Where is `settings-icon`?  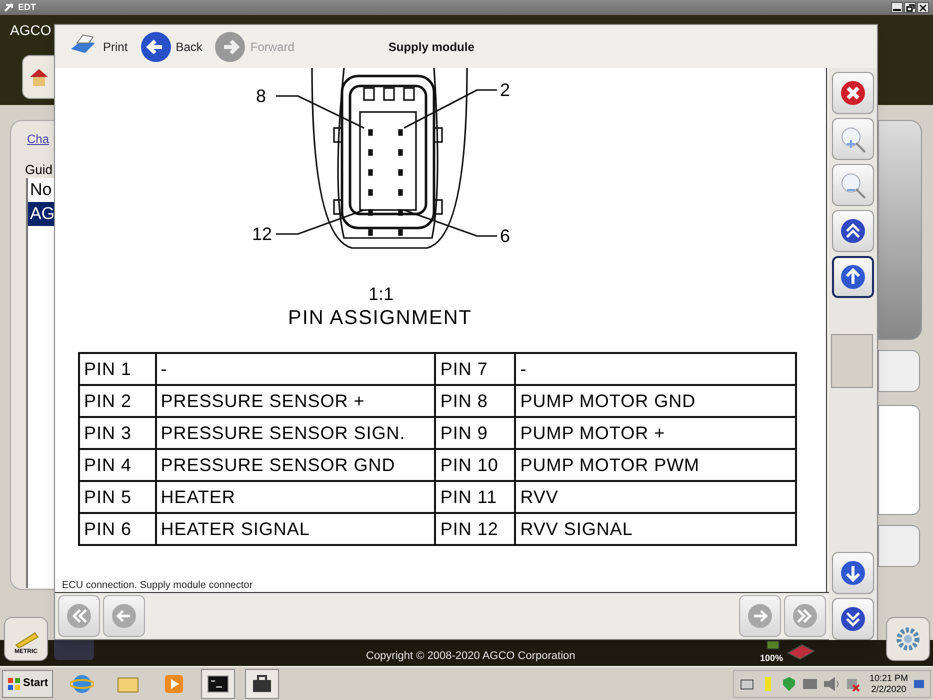 settings-icon is located at coordinates (908, 639).